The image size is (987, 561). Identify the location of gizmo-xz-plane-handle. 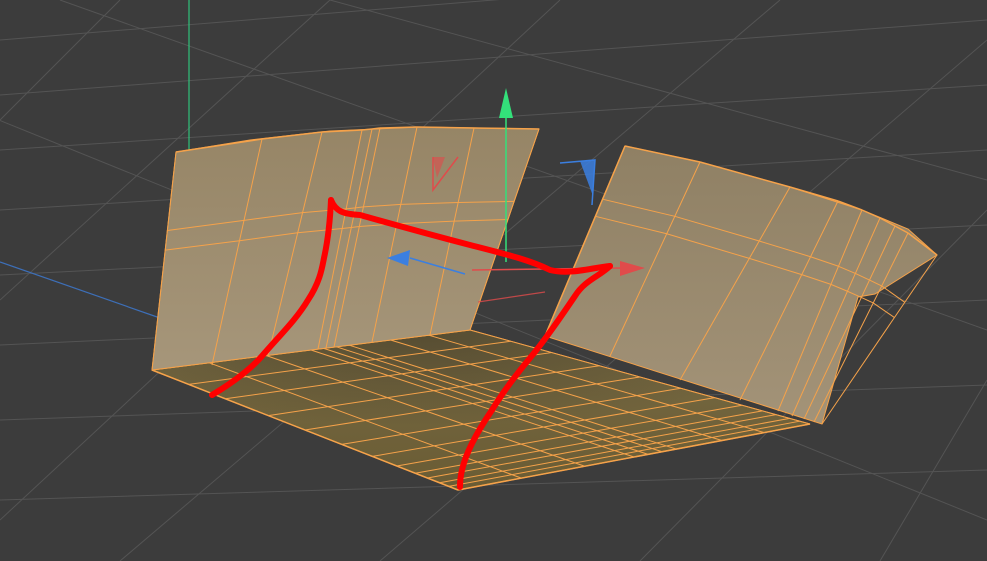
(511, 297).